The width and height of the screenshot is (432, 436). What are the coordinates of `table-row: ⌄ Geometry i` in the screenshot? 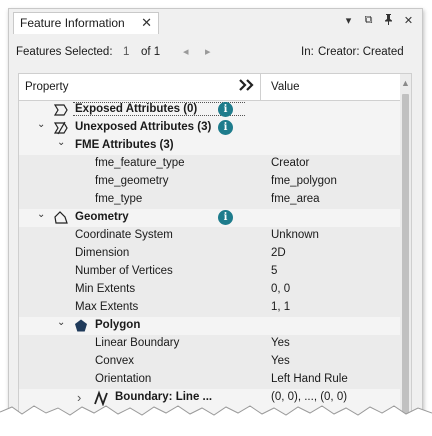 It's located at (209, 218).